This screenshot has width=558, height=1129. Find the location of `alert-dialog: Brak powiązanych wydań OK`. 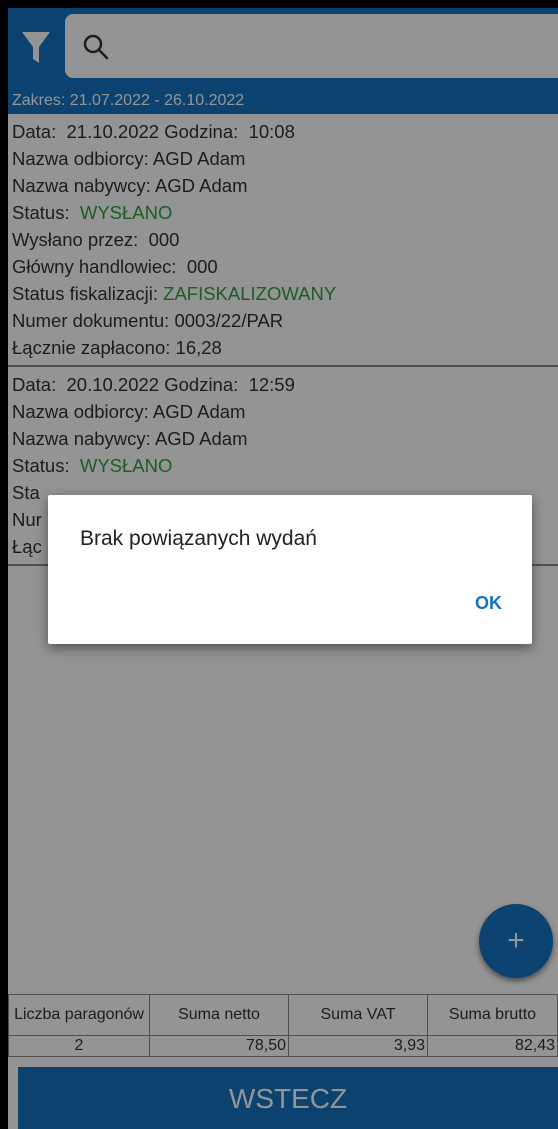

alert-dialog: Brak powiązanych wydań OK is located at coordinates (290, 569).